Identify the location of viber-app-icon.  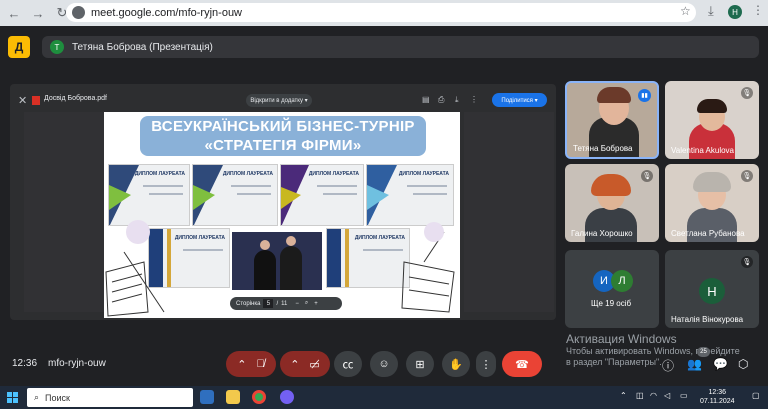
(287, 397).